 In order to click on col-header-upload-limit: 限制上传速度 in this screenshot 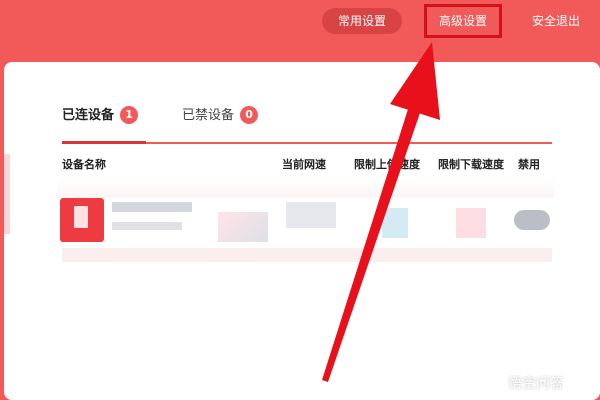, I will do `click(387, 164)`.